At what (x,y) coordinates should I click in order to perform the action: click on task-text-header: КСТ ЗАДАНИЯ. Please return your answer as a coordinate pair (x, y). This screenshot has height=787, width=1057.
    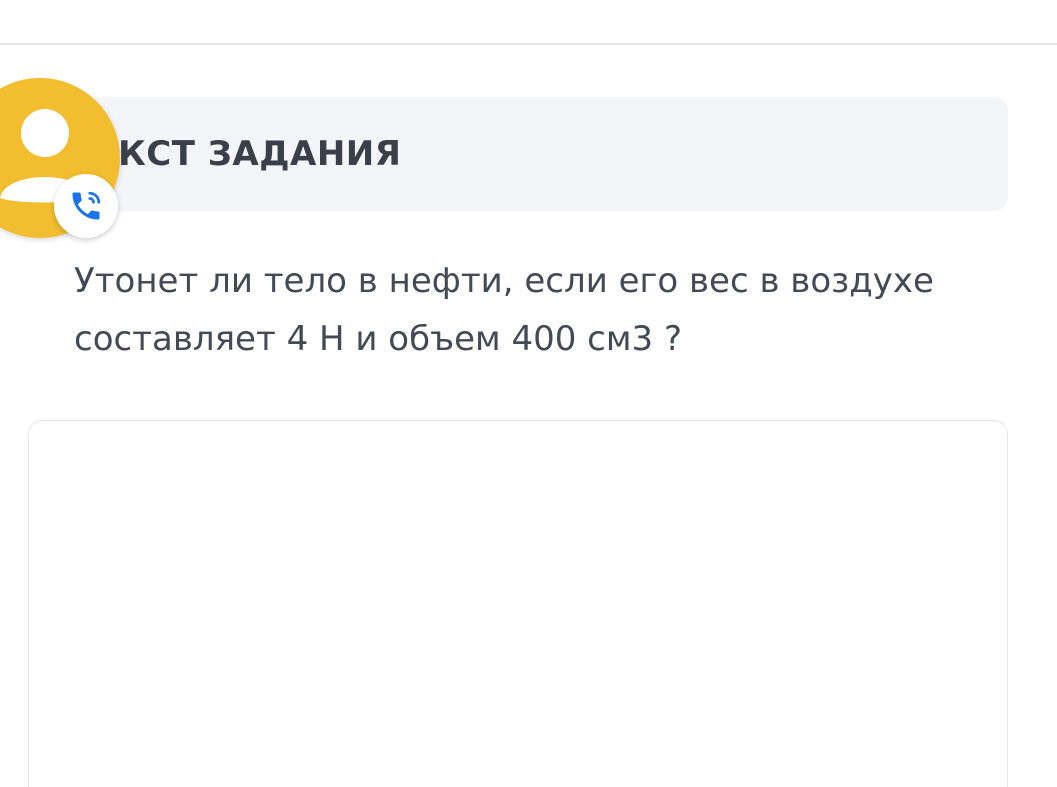
    Looking at the image, I should click on (518, 154).